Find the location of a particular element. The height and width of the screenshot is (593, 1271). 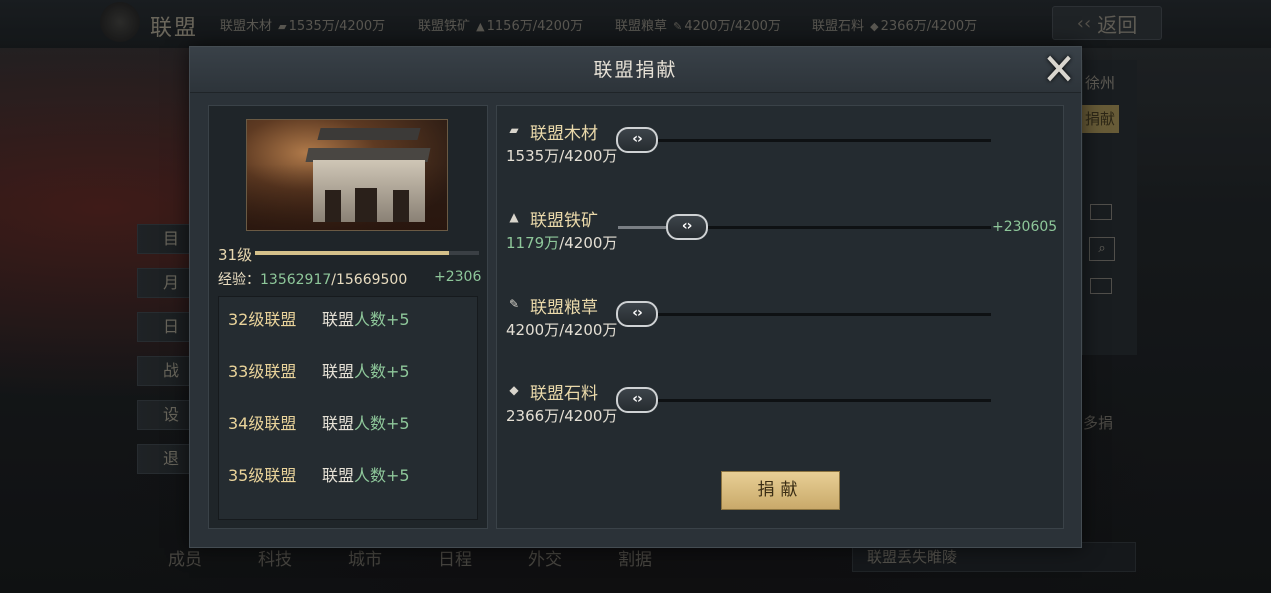

alliance-level: 31级 is located at coordinates (235, 255).